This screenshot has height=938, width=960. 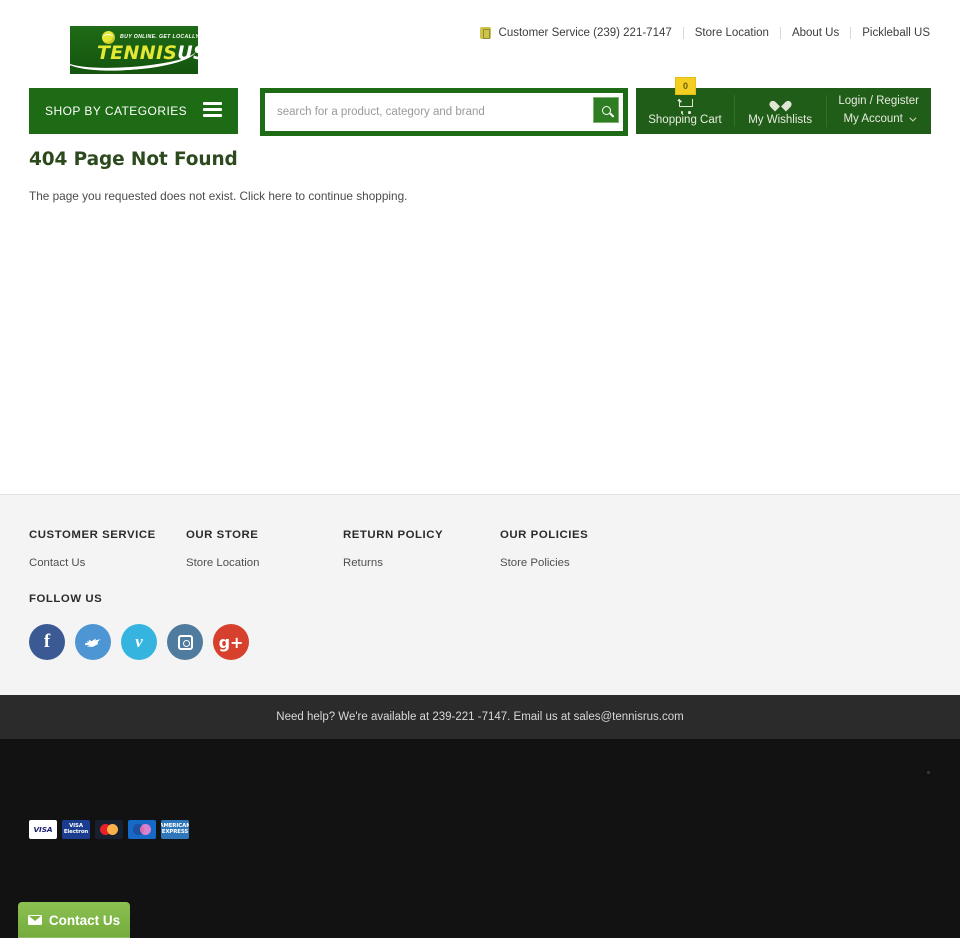 What do you see at coordinates (222, 535) in the screenshot?
I see `footer-heading-our-store: OUR STORE` at bounding box center [222, 535].